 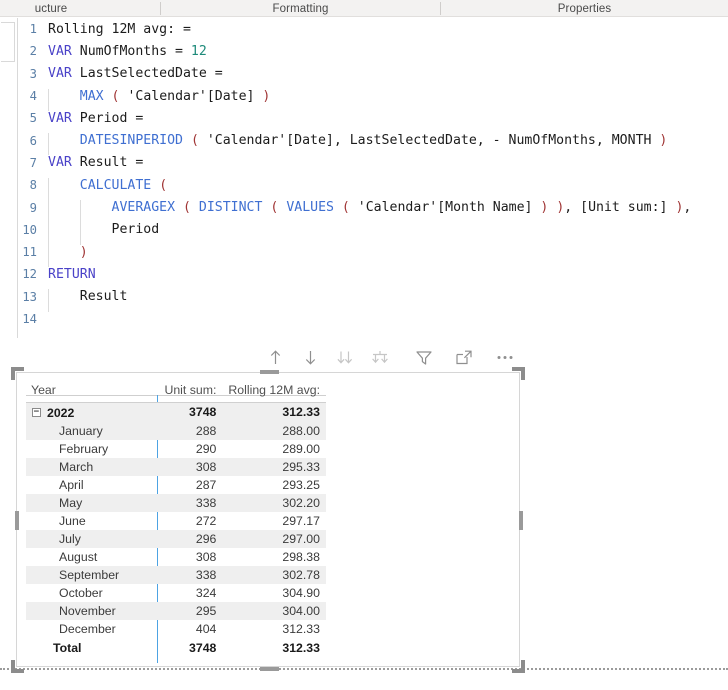 I want to click on row-unit-sum-cell: 288, so click(x=186, y=430).